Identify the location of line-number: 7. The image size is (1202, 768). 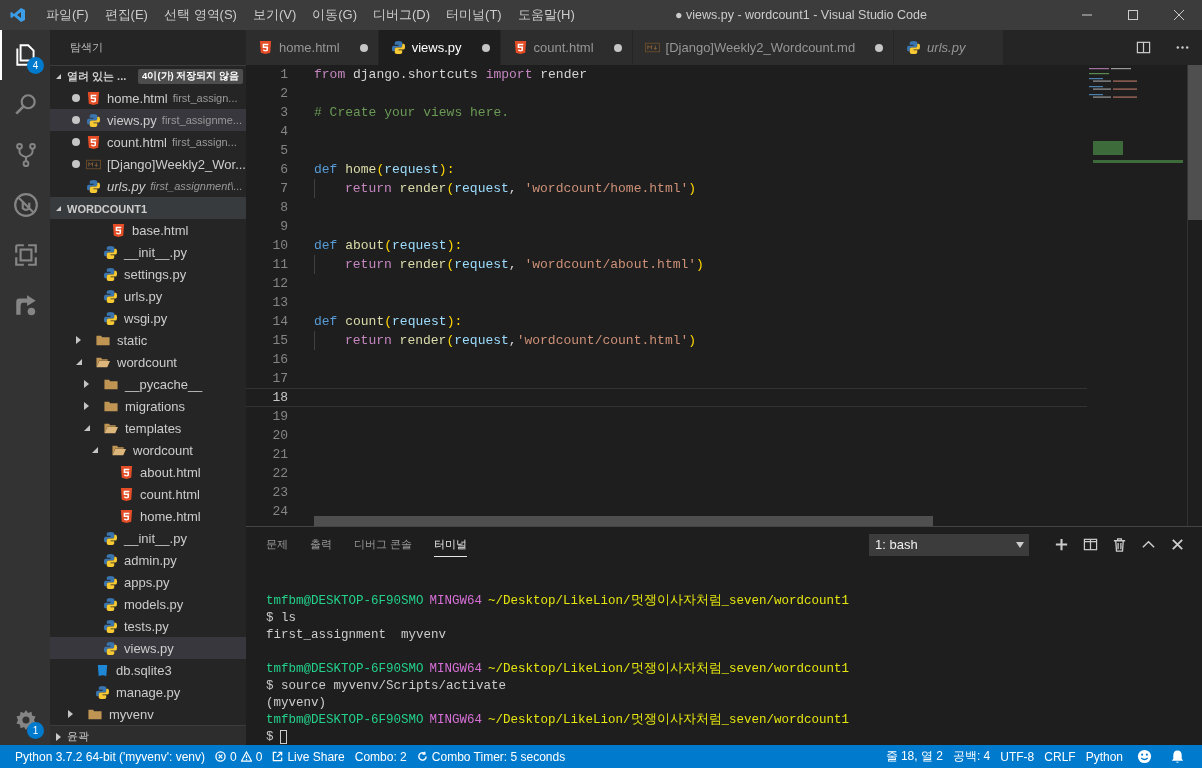
(283, 188).